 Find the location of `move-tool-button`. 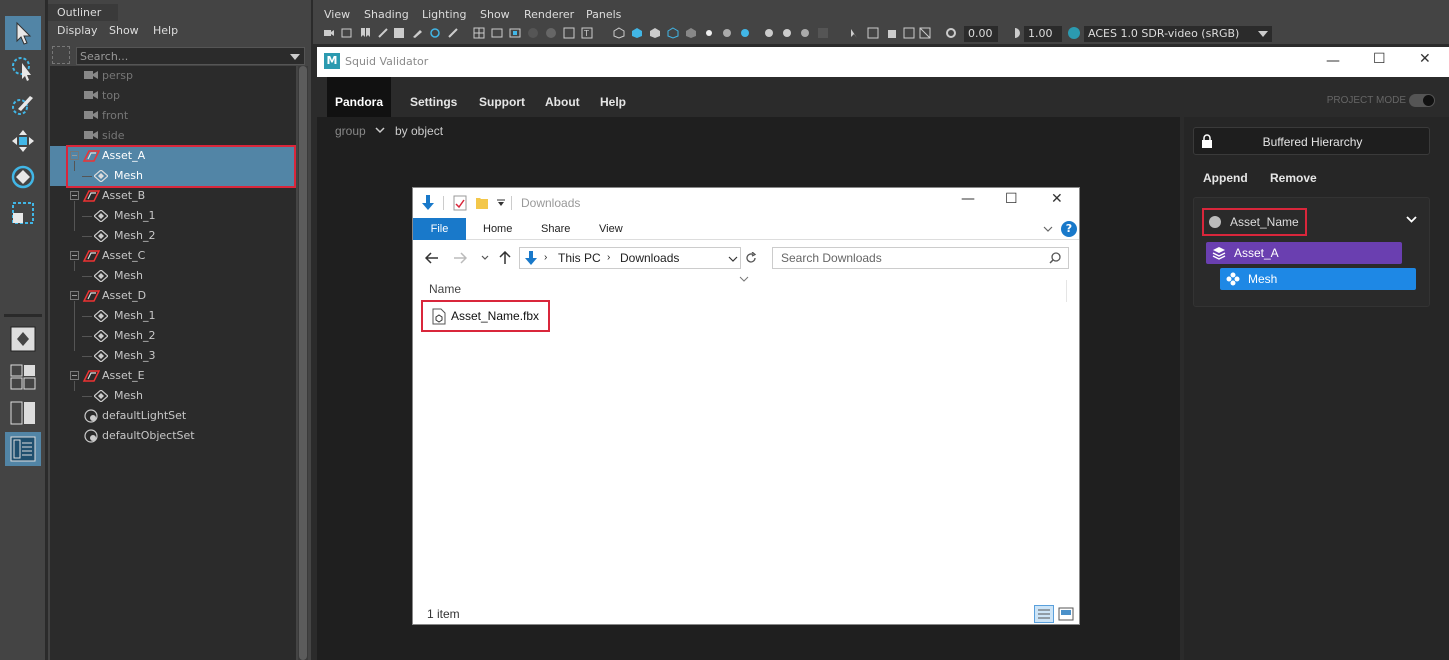

move-tool-button is located at coordinates (23, 141).